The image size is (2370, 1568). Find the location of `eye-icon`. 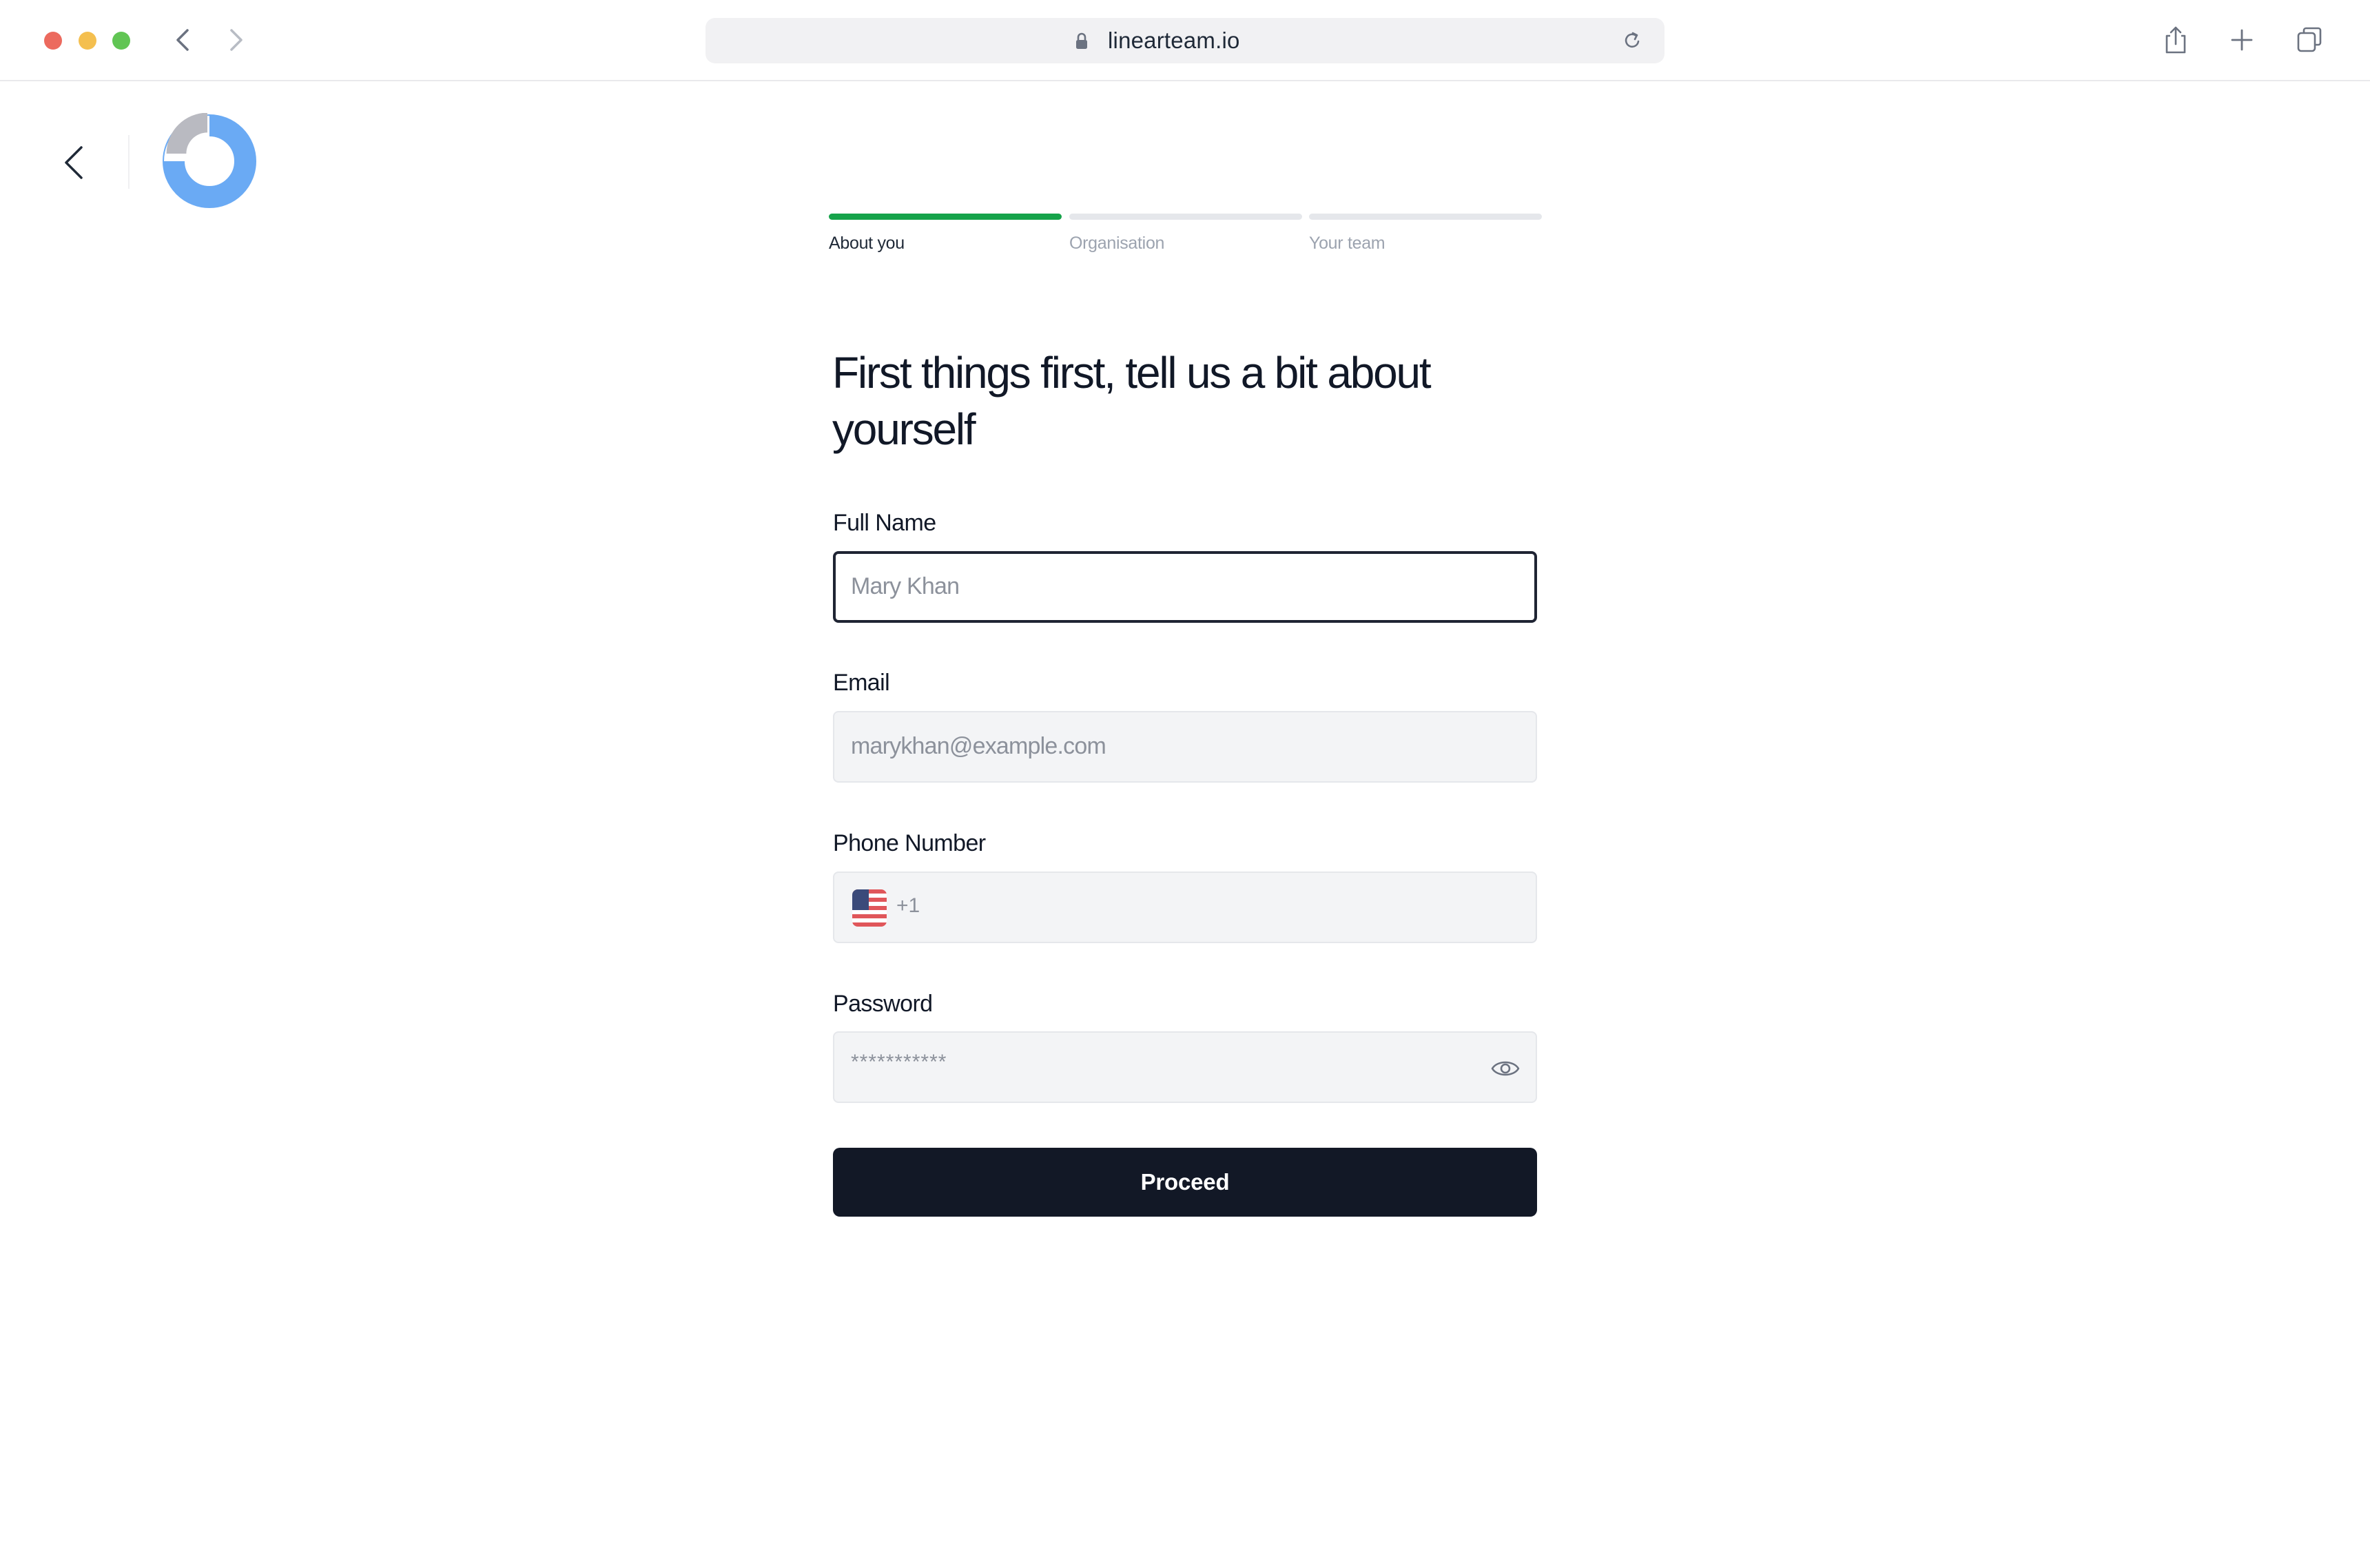

eye-icon is located at coordinates (1506, 1068).